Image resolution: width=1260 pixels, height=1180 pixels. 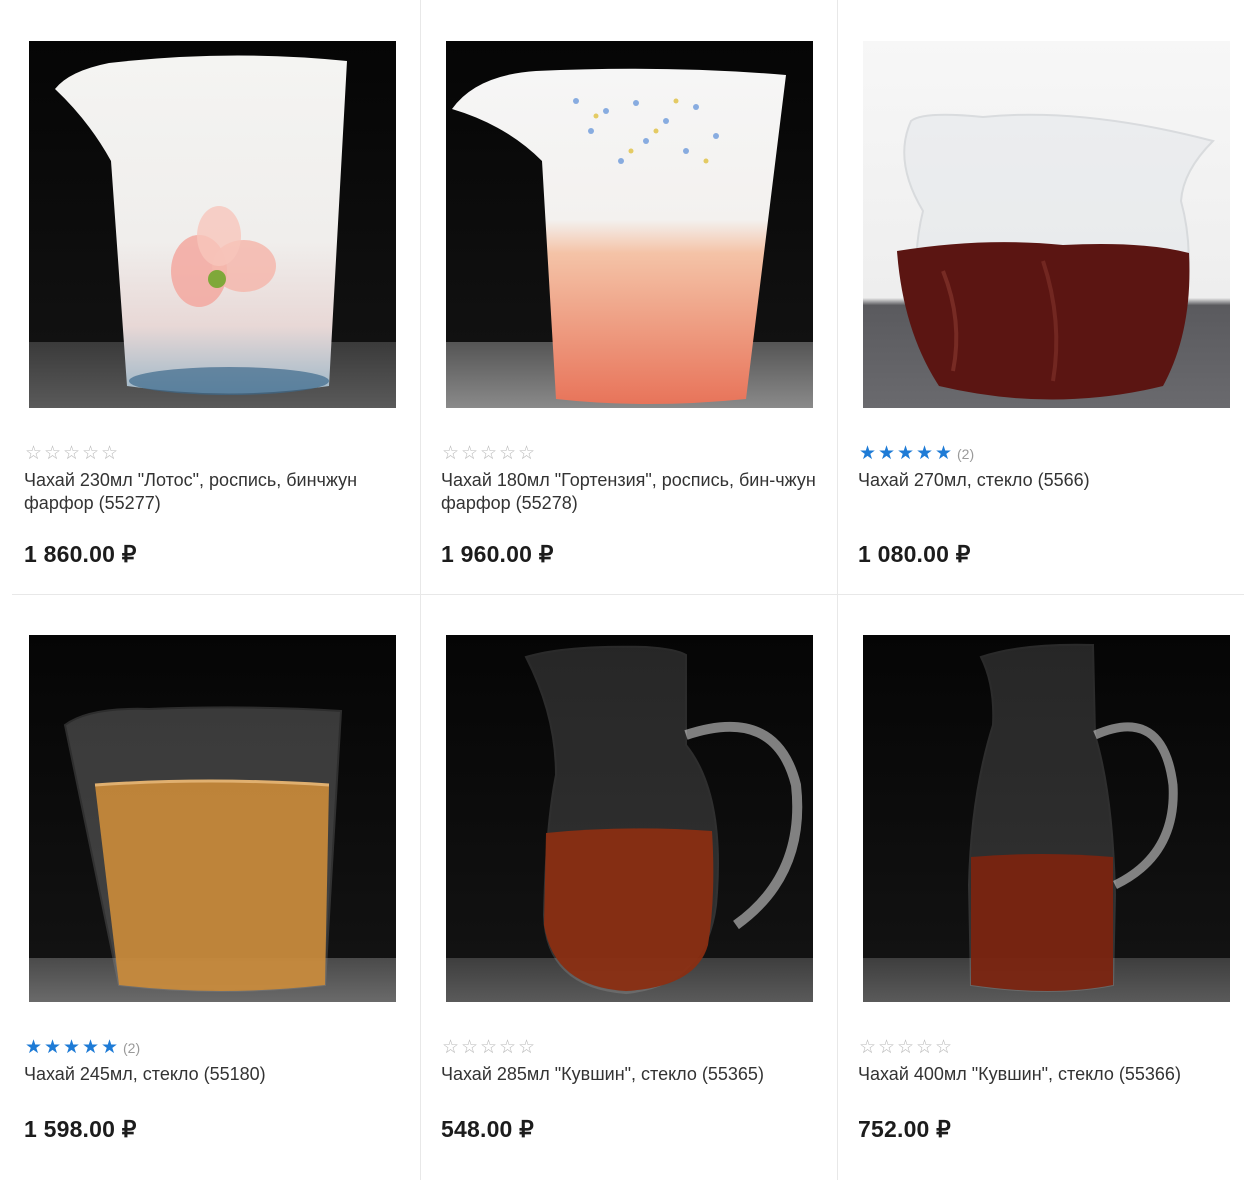 I want to click on porcelain-hydrangea-pitcher-image, so click(x=629, y=224).